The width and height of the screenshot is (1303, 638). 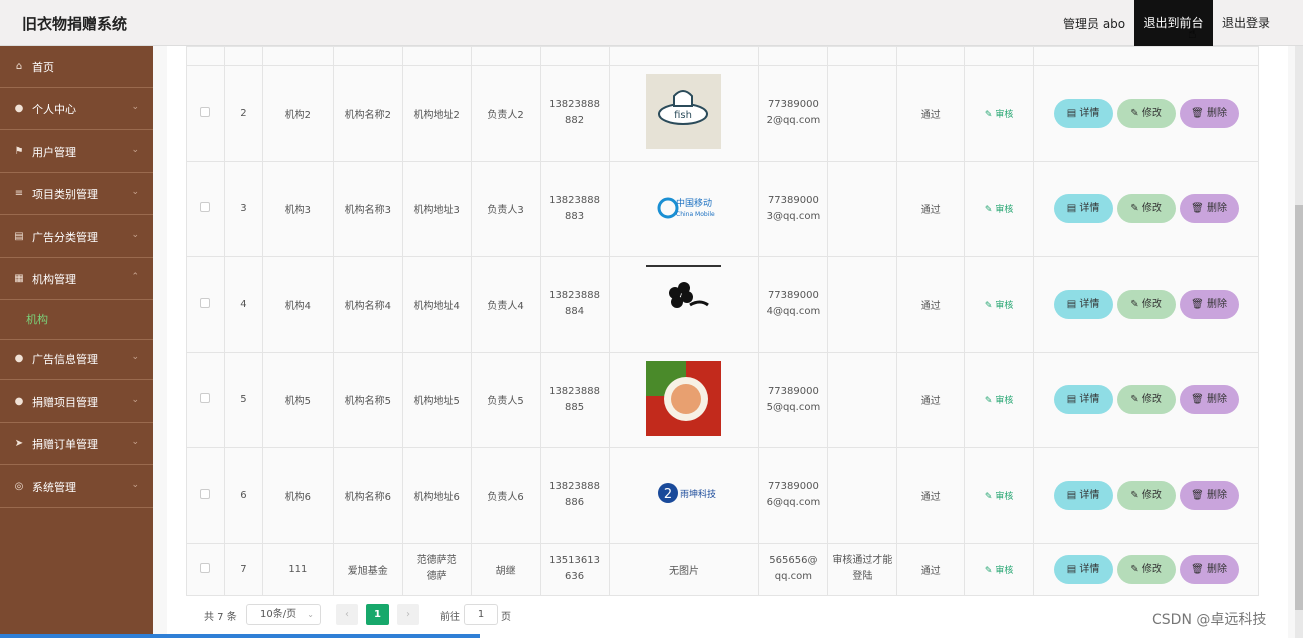 I want to click on prev-page-button: ‹, so click(x=347, y=614).